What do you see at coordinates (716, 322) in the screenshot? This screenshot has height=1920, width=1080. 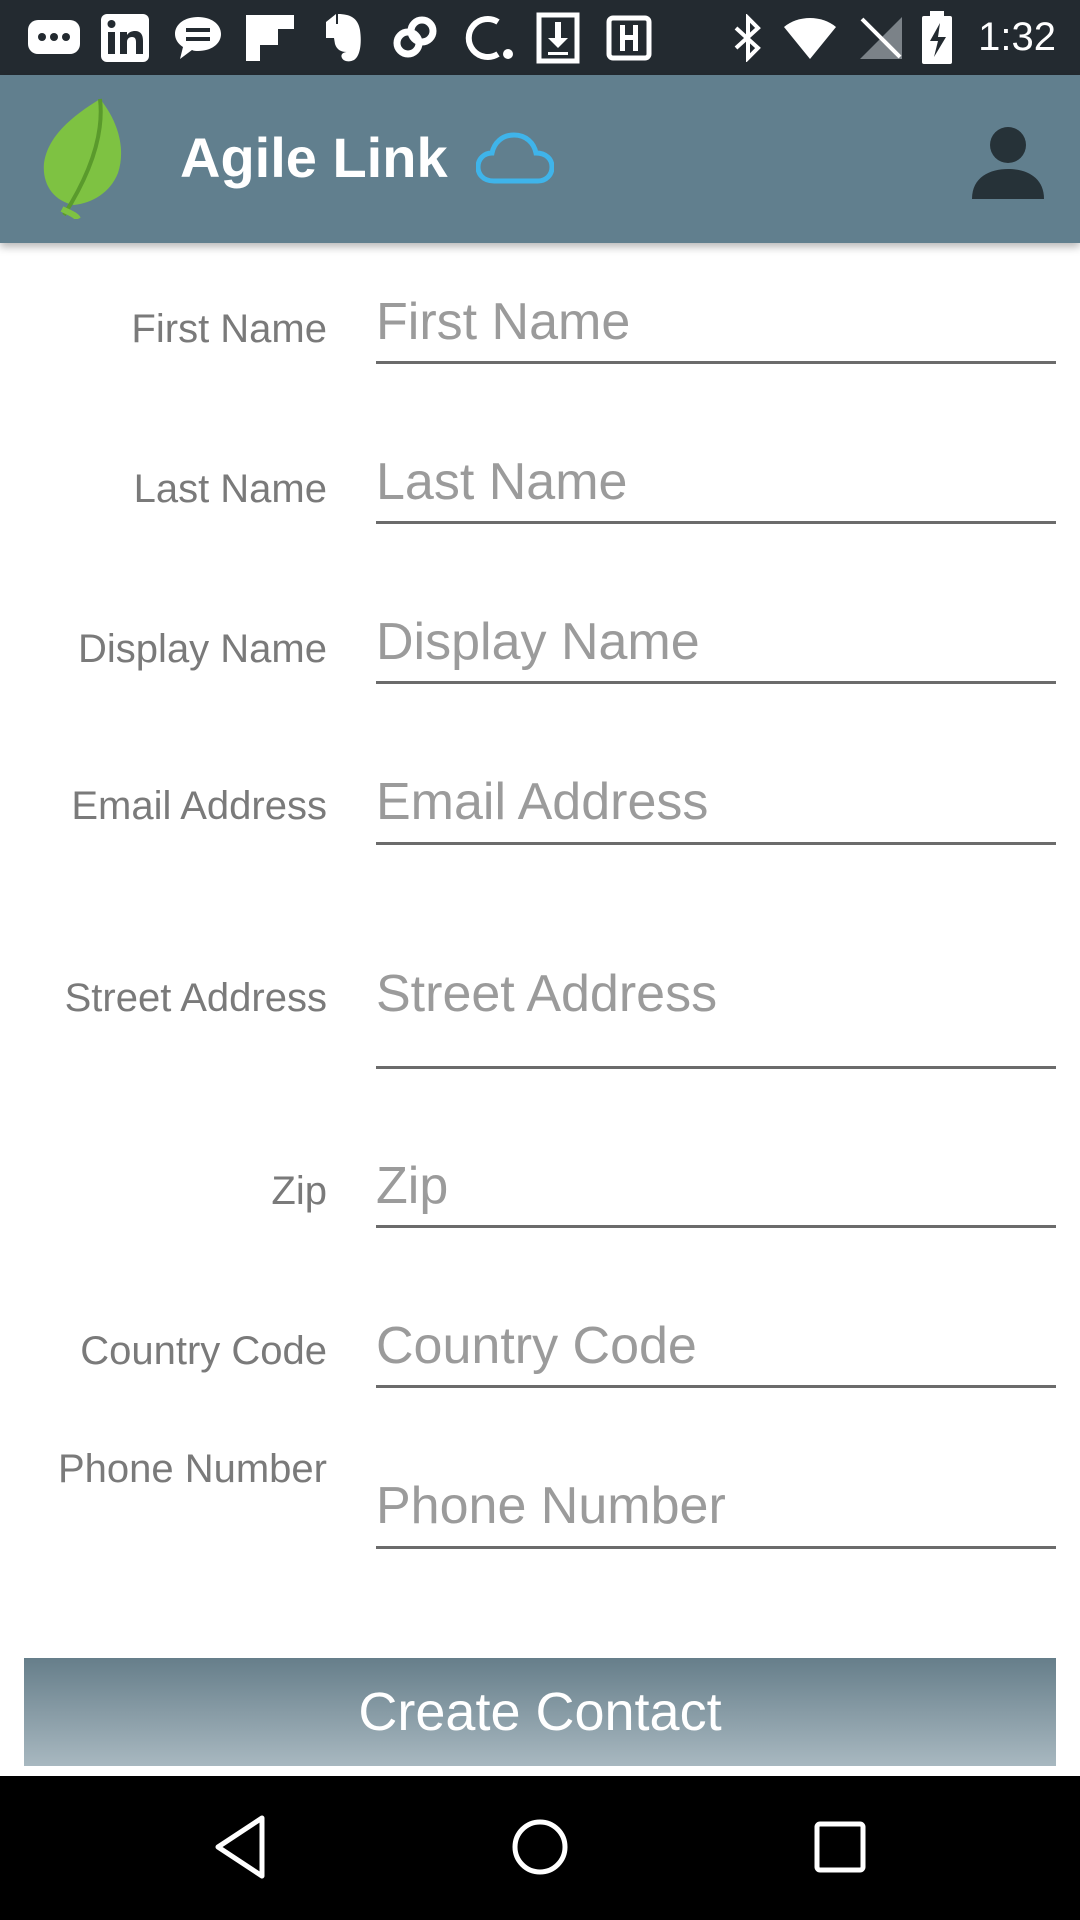 I see `first-name-input` at bounding box center [716, 322].